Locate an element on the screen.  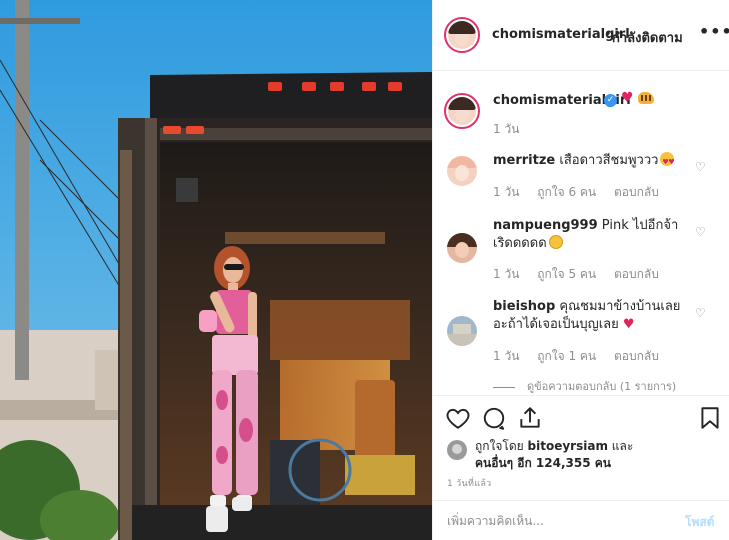
bookmark-icon is located at coordinates (710, 418).